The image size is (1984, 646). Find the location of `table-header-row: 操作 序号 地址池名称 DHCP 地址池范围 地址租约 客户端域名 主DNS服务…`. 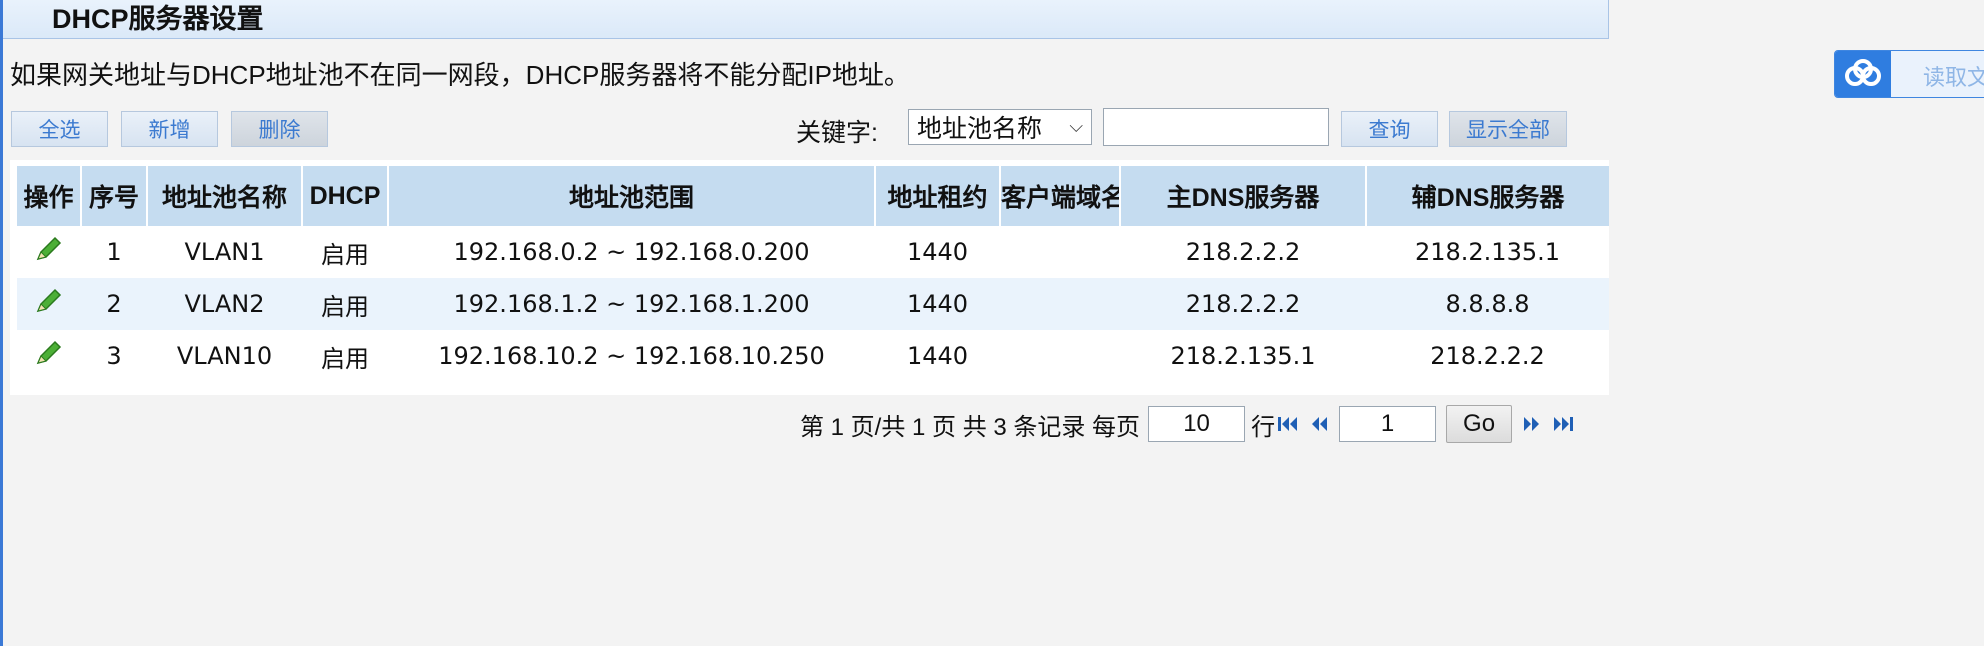

table-header-row: 操作 序号 地址池名称 DHCP 地址池范围 地址租约 客户端域名 主DNS服务… is located at coordinates (813, 196).